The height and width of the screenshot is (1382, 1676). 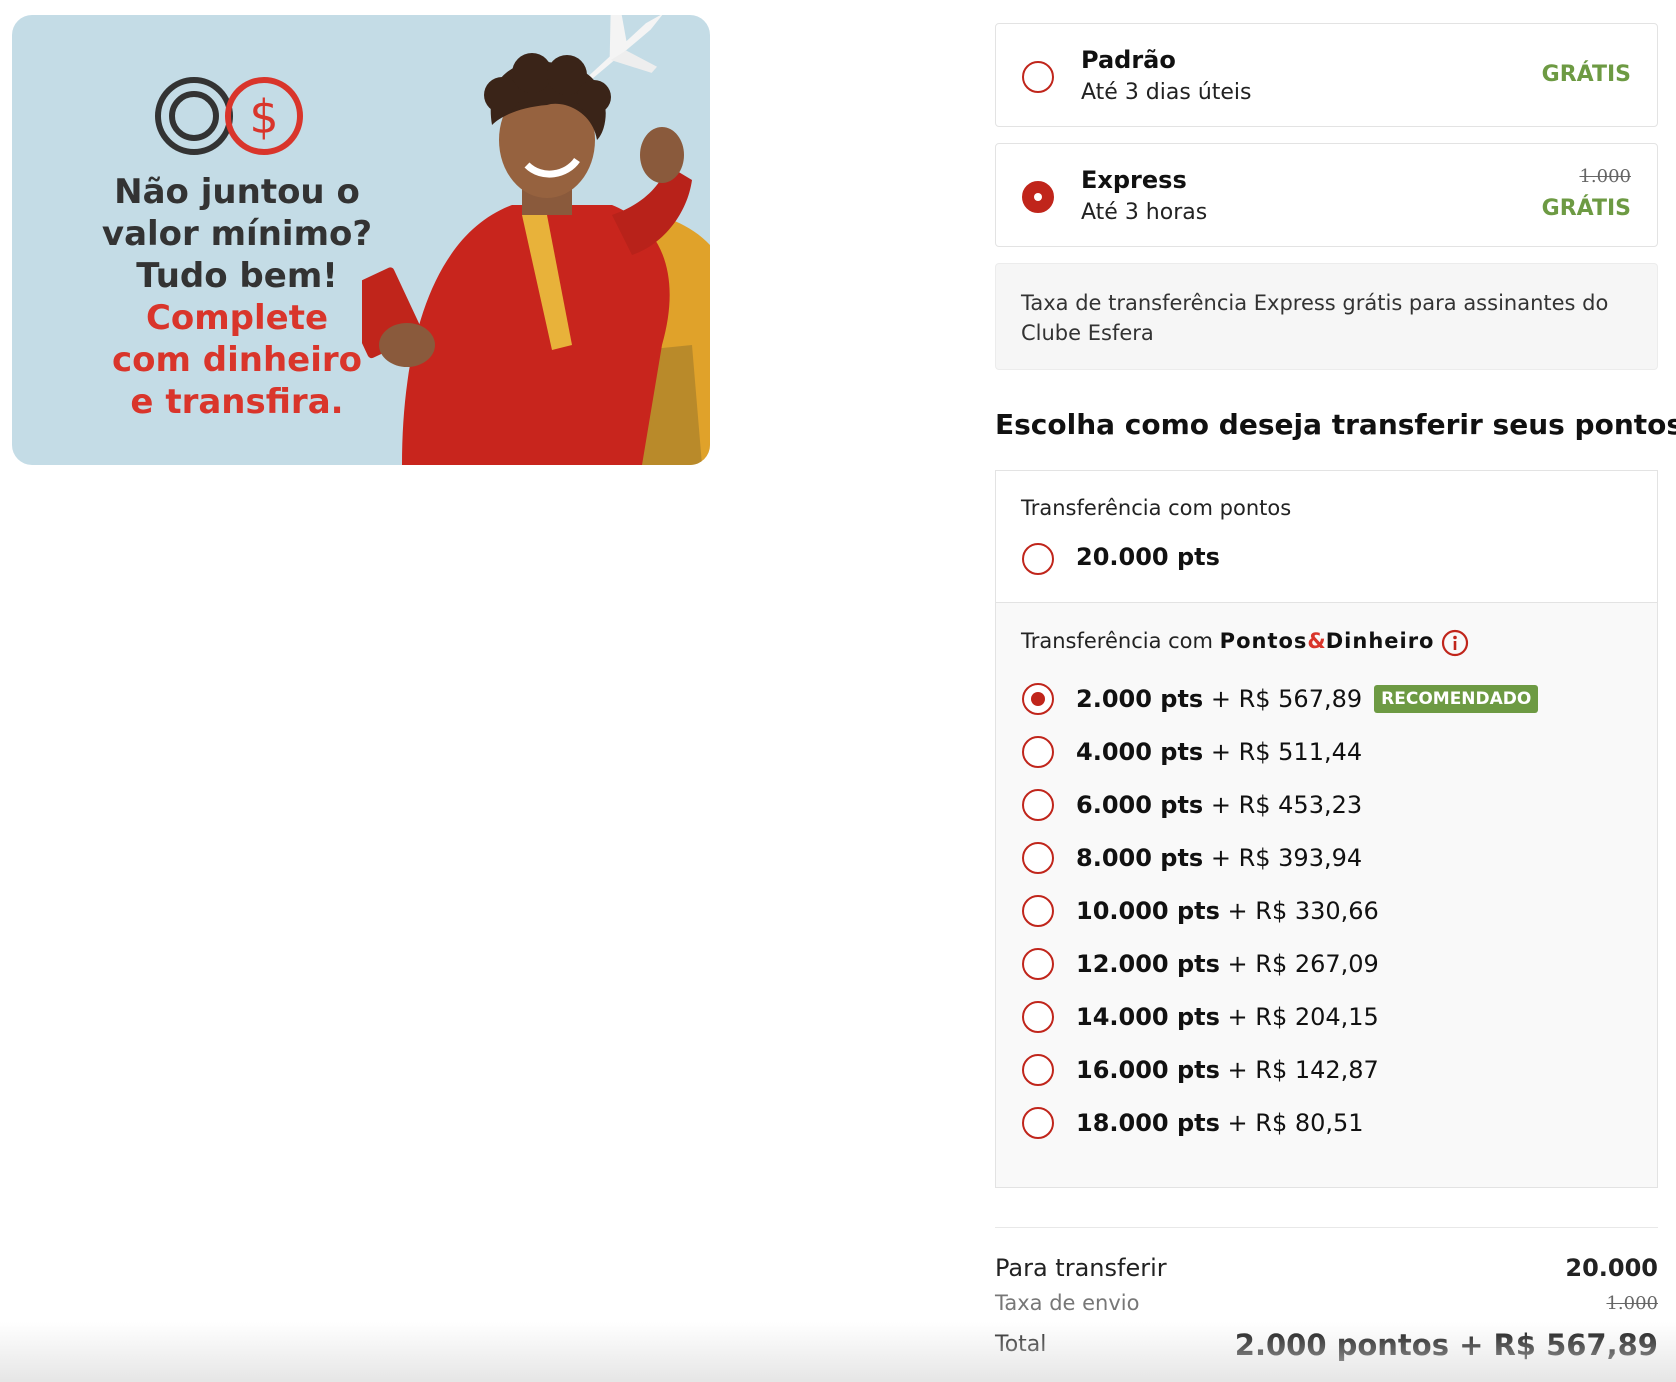 I want to click on summary-fee-value: 1.000, so click(x=1632, y=1303).